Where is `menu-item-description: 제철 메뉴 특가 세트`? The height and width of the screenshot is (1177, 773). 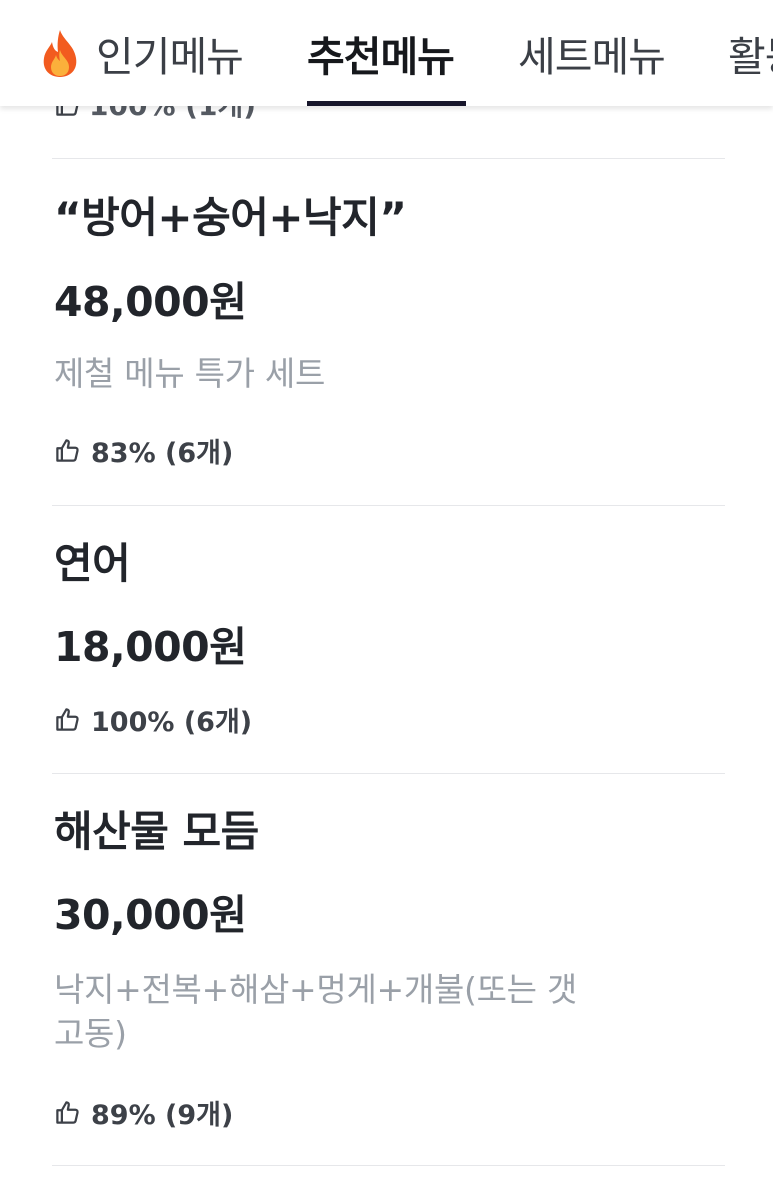 menu-item-description: 제철 메뉴 특가 세트 is located at coordinates (190, 373).